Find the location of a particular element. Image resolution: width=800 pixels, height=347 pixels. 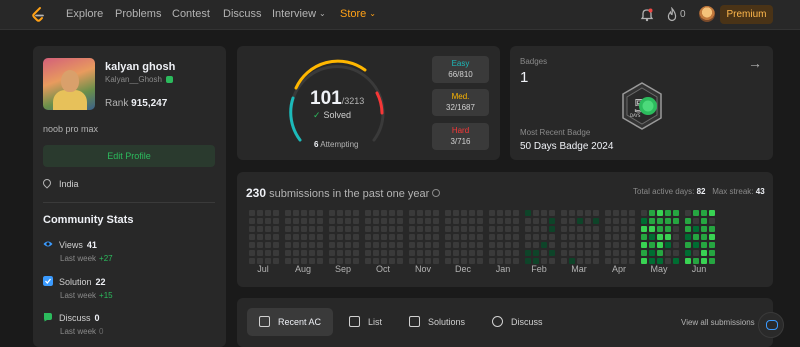

difficulty-easy: Easy 66/810 is located at coordinates (460, 69).